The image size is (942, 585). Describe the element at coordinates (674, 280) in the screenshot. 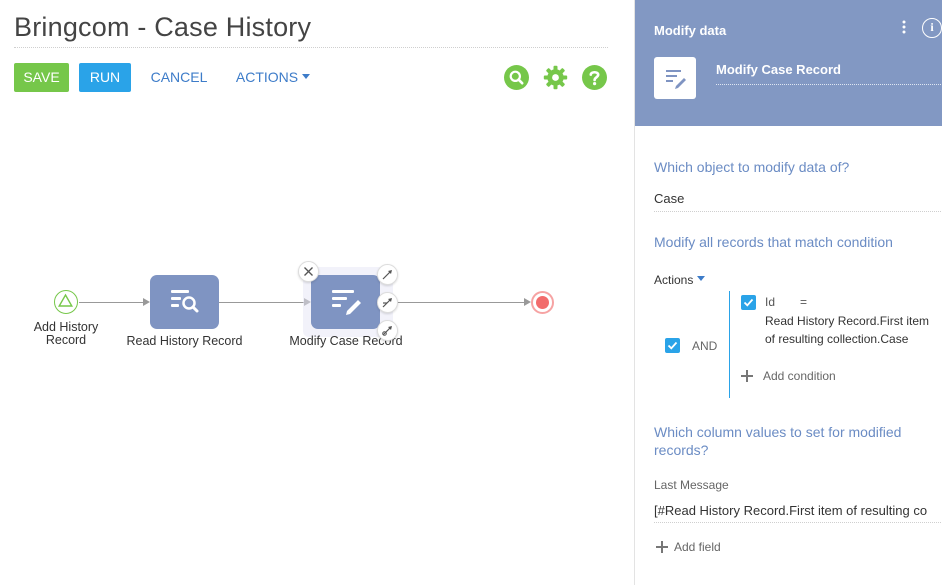

I see `condition-actions-label: Actions` at that location.